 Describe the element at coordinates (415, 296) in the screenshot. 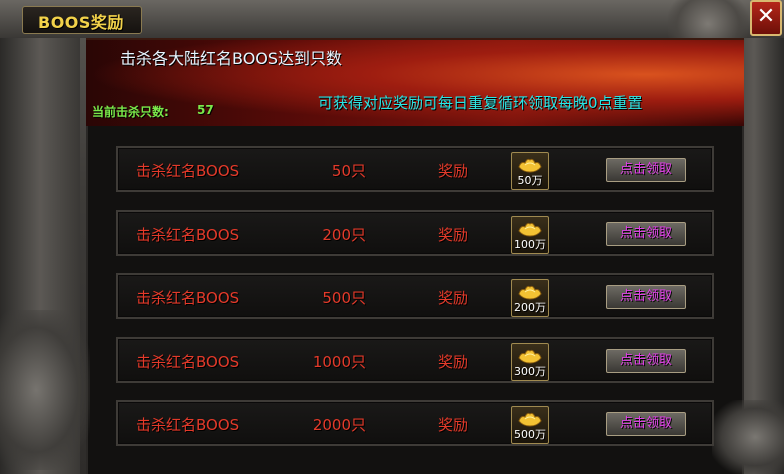

I see `reward-row: 击杀红名BOOS 500只 奖励 200万 点击领取` at that location.